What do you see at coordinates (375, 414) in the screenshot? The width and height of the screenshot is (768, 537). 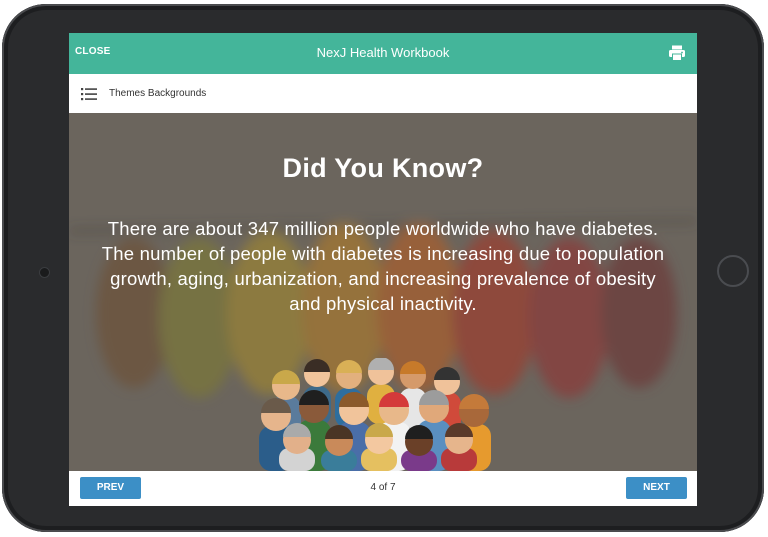 I see `crowd-of-people-illustration` at bounding box center [375, 414].